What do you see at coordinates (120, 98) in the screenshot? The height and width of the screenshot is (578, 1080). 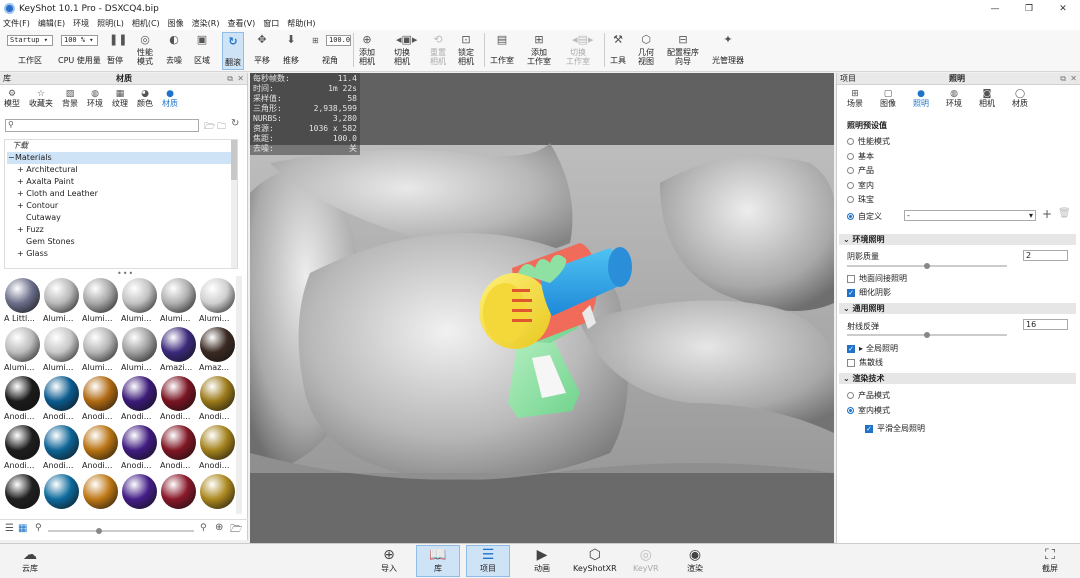 I see `tab-textures: ▦ 纹理` at bounding box center [120, 98].